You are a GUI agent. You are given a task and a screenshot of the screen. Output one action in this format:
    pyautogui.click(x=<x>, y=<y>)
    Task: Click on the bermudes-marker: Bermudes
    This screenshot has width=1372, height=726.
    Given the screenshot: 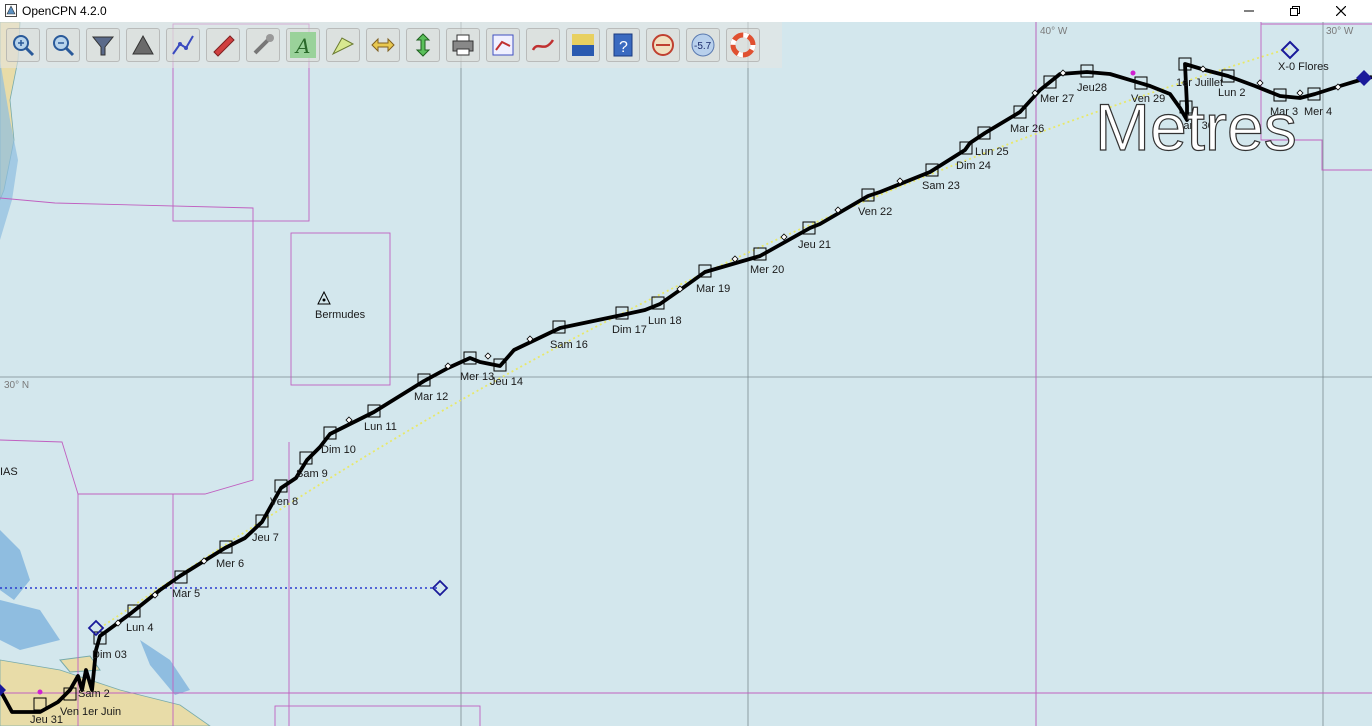 What is the action you would take?
    pyautogui.click(x=340, y=305)
    